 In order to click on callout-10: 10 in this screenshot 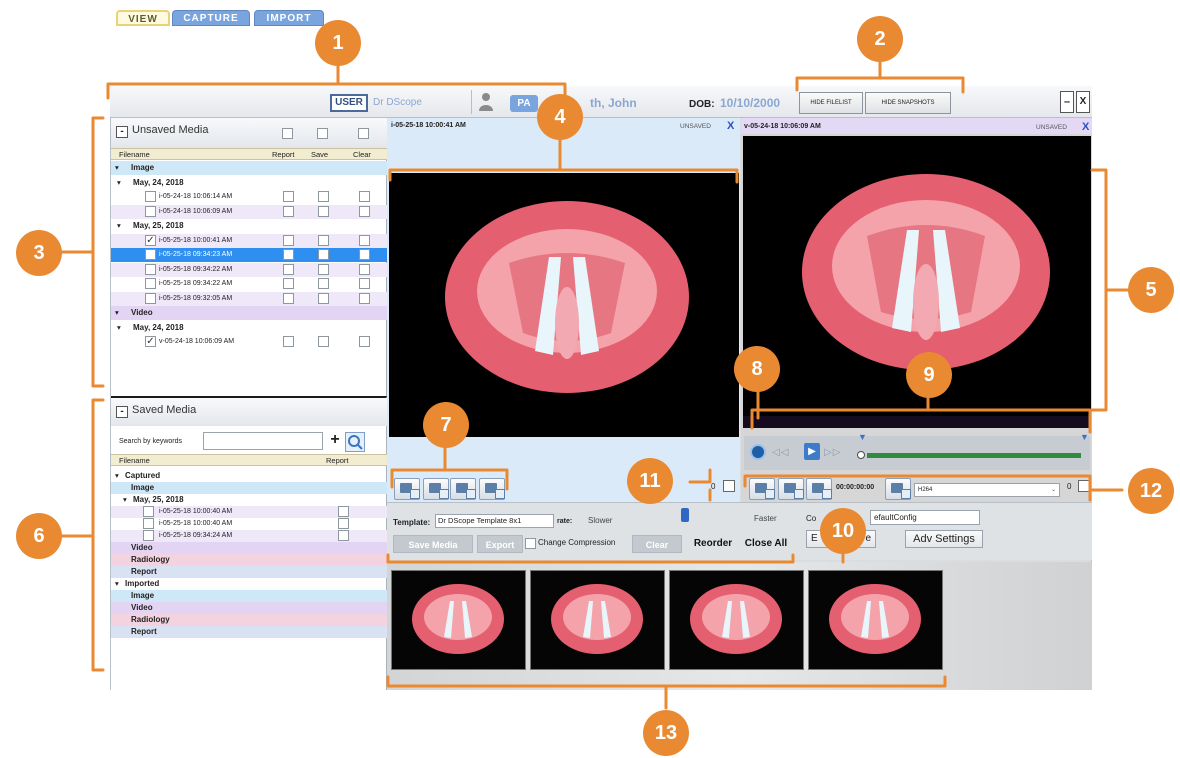, I will do `click(843, 531)`.